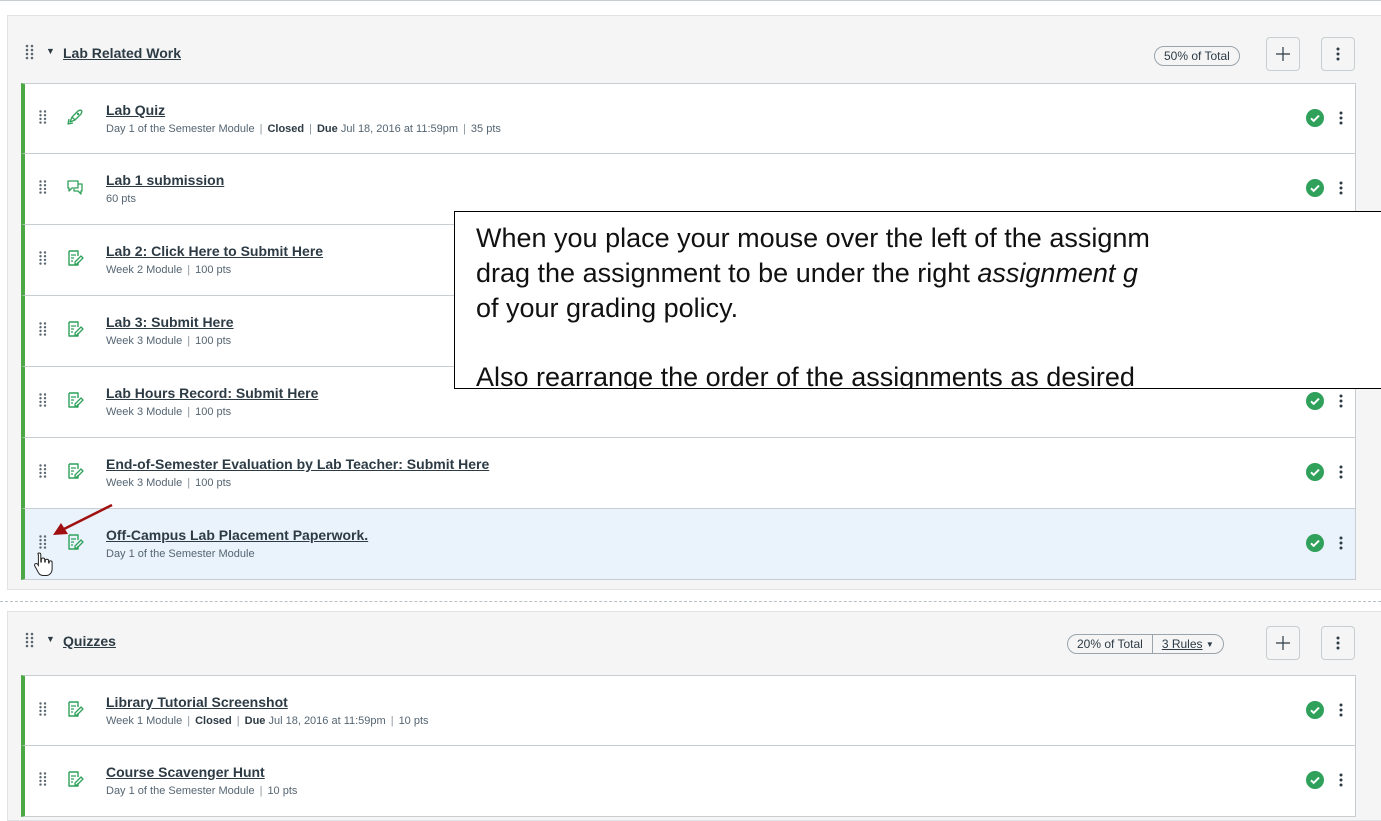 This screenshot has width=1381, height=821. Describe the element at coordinates (75, 117) in the screenshot. I see `rocket-quiz-icon` at that location.